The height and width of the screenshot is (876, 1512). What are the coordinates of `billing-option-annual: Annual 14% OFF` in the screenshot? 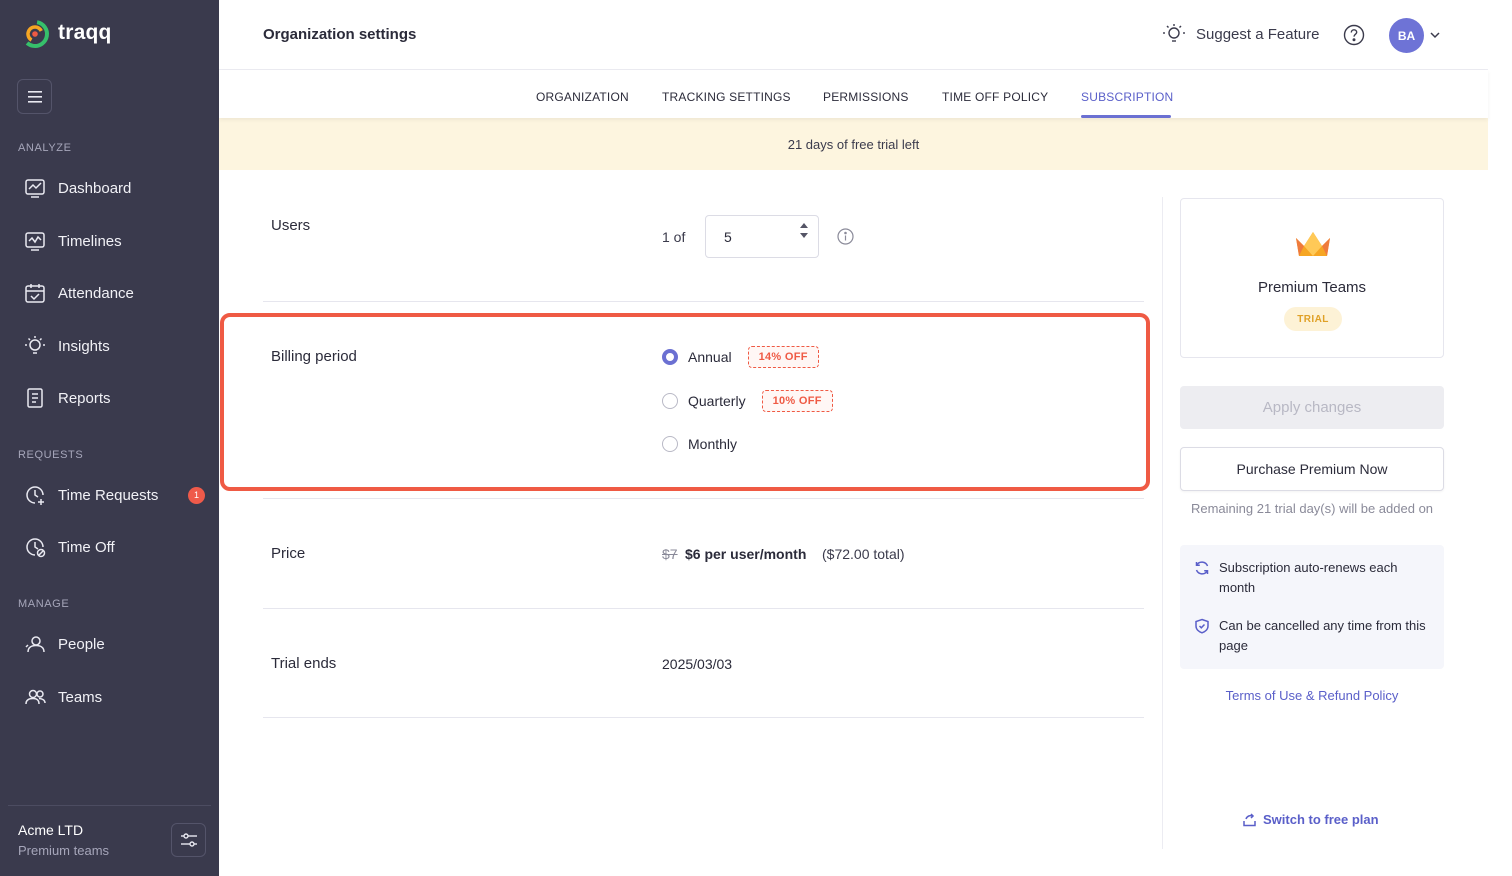 It's located at (740, 357).